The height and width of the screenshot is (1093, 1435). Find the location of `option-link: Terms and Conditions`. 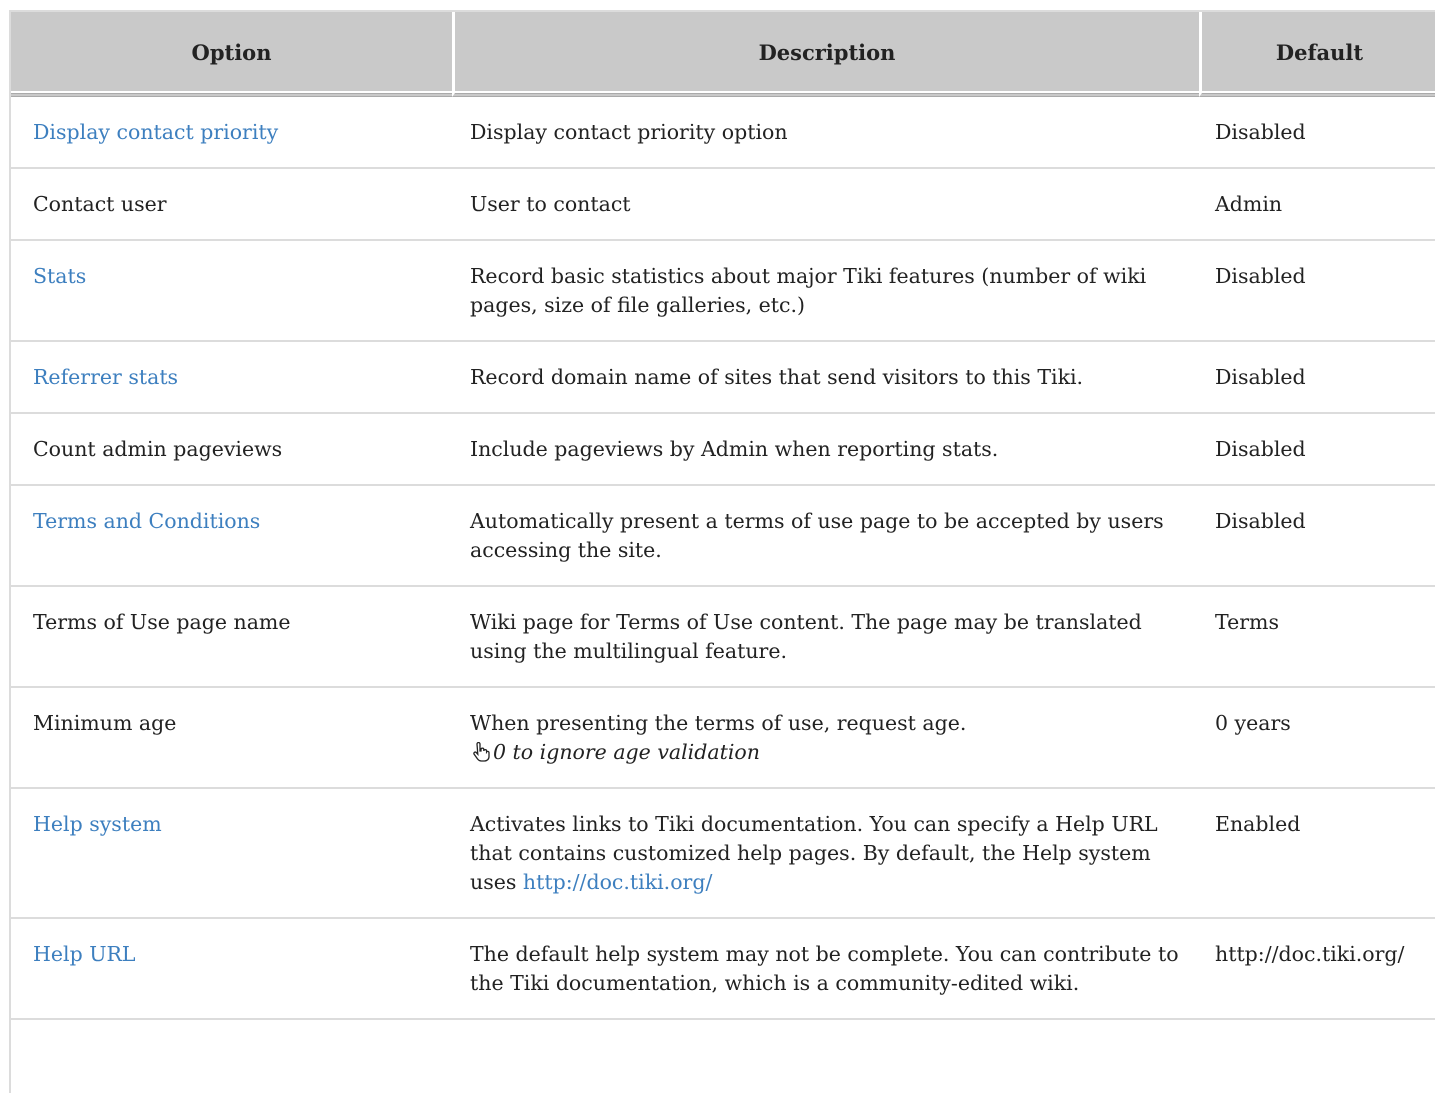

option-link: Terms and Conditions is located at coordinates (146, 521).